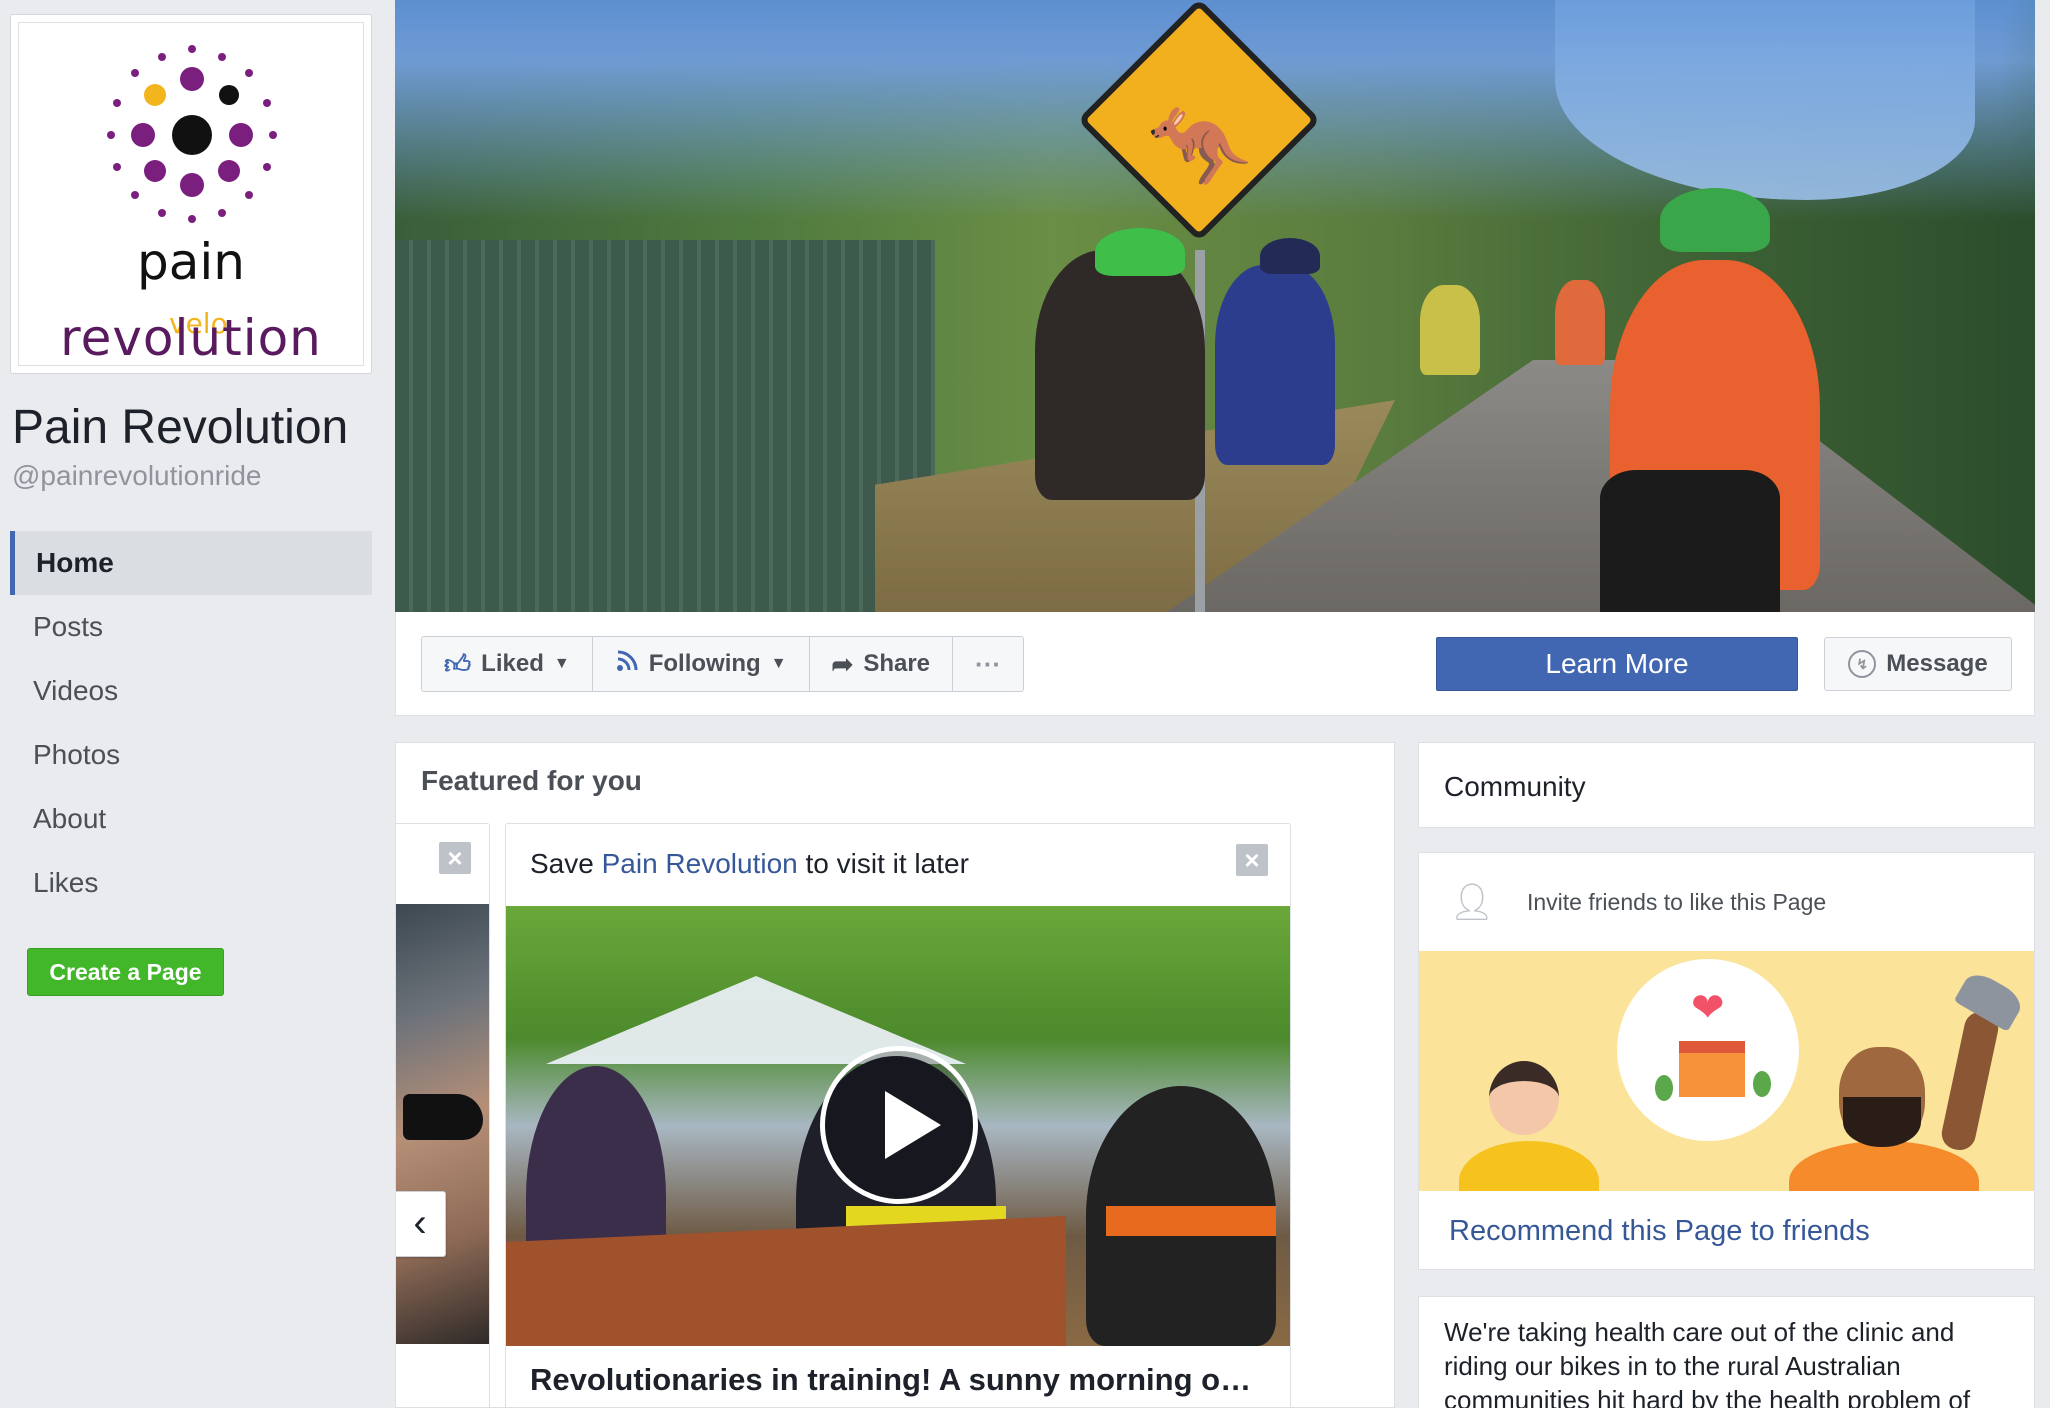 The image size is (2050, 1408). Describe the element at coordinates (1884, 1166) in the screenshot. I see `man-body` at that location.